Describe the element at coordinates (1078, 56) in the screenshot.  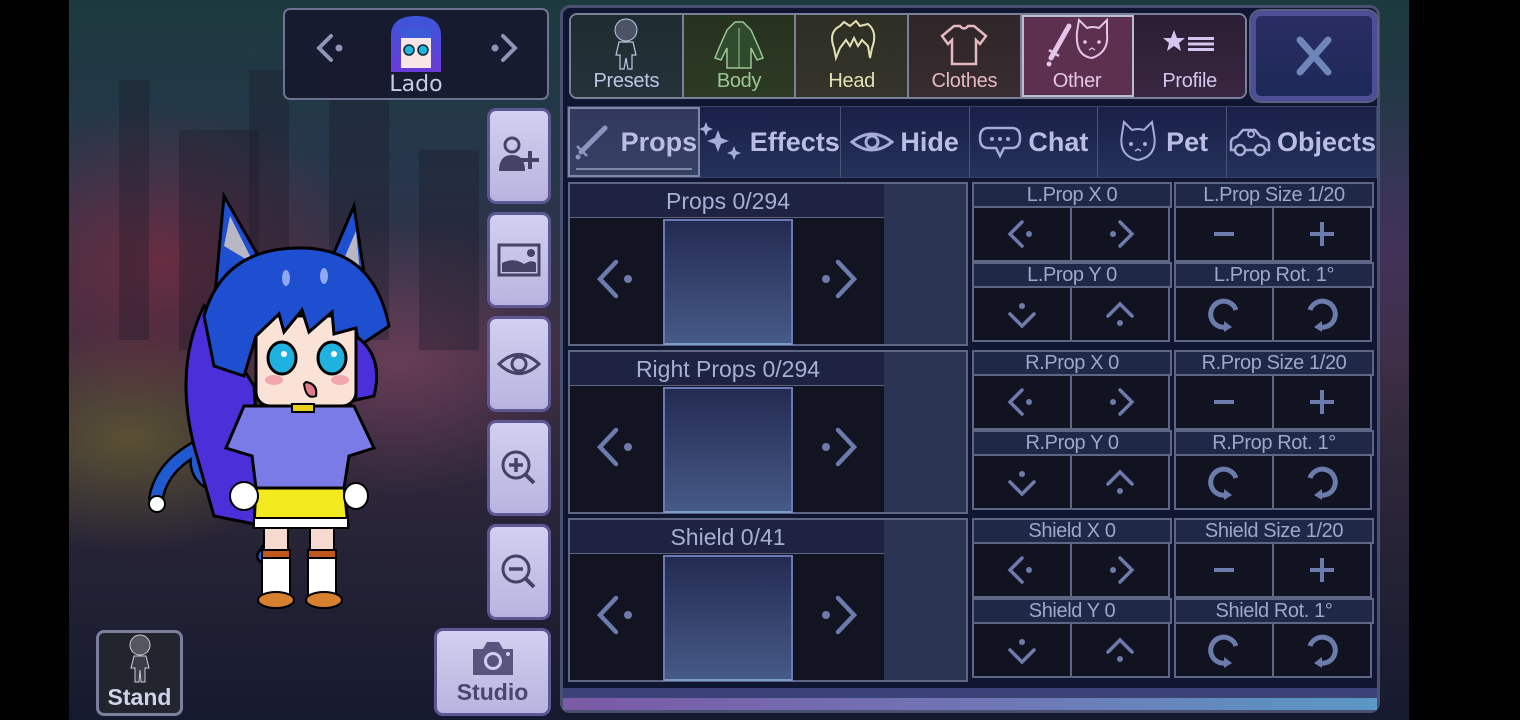
I see `tab-other: Other` at that location.